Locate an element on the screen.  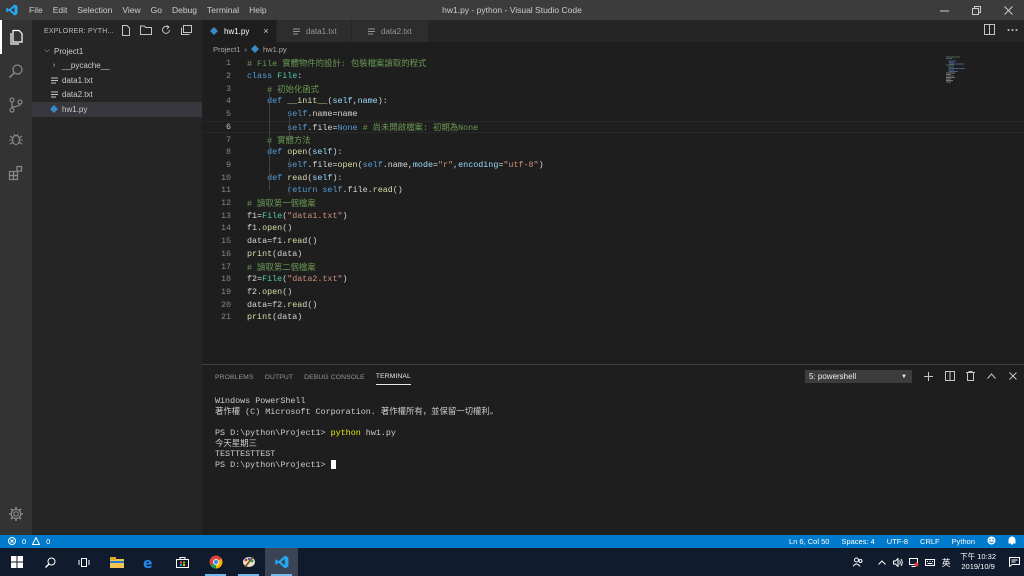
code-line: 7 # 實體方法 is located at coordinates (613, 139).